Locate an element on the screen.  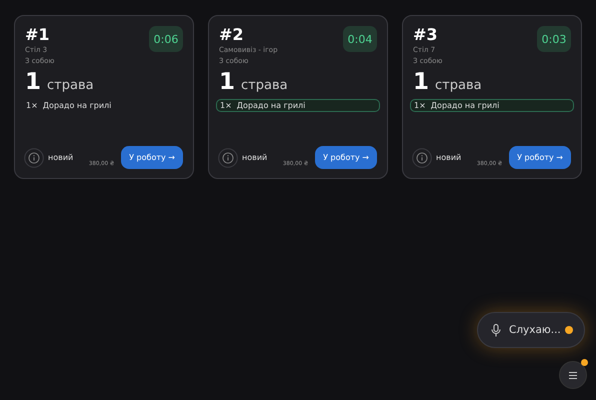
menu-button is located at coordinates (573, 375).